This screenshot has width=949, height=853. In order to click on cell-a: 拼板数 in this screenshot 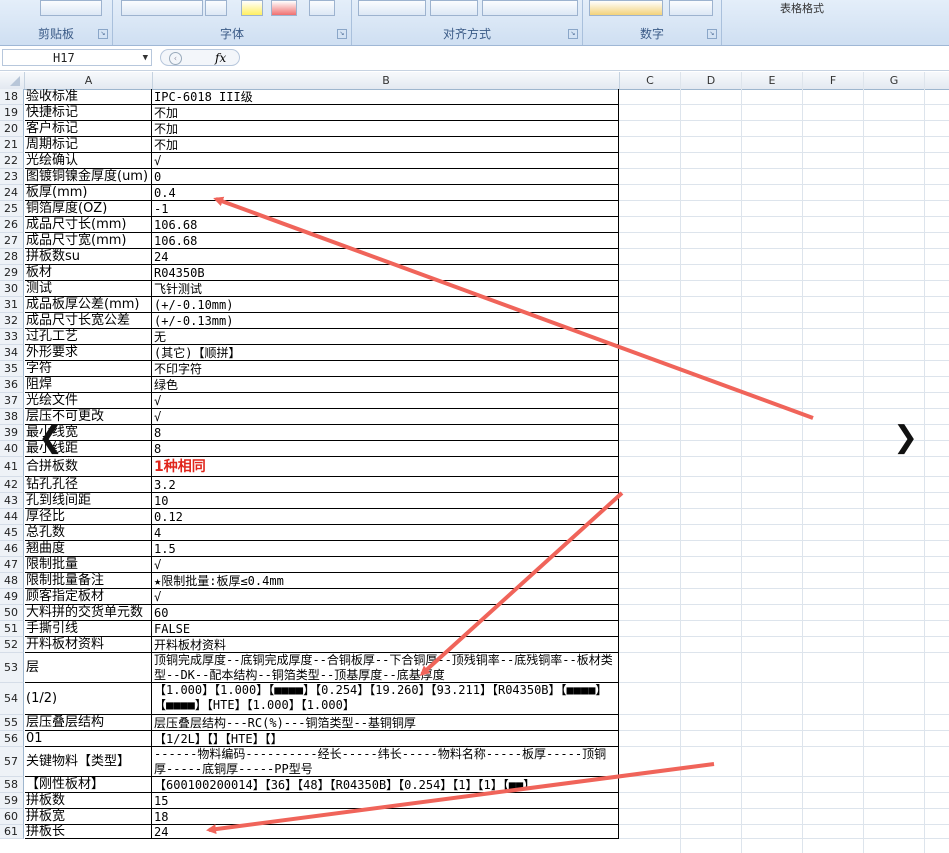, I will do `click(88, 801)`.